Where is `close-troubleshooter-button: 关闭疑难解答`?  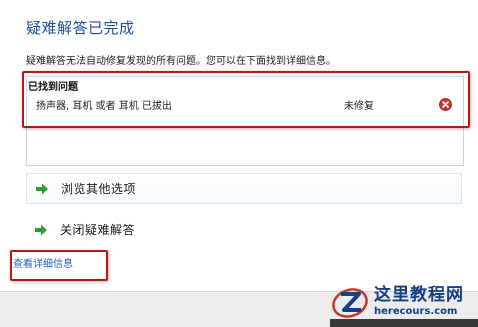
close-troubleshooter-button: 关闭疑难解答 is located at coordinates (244, 229).